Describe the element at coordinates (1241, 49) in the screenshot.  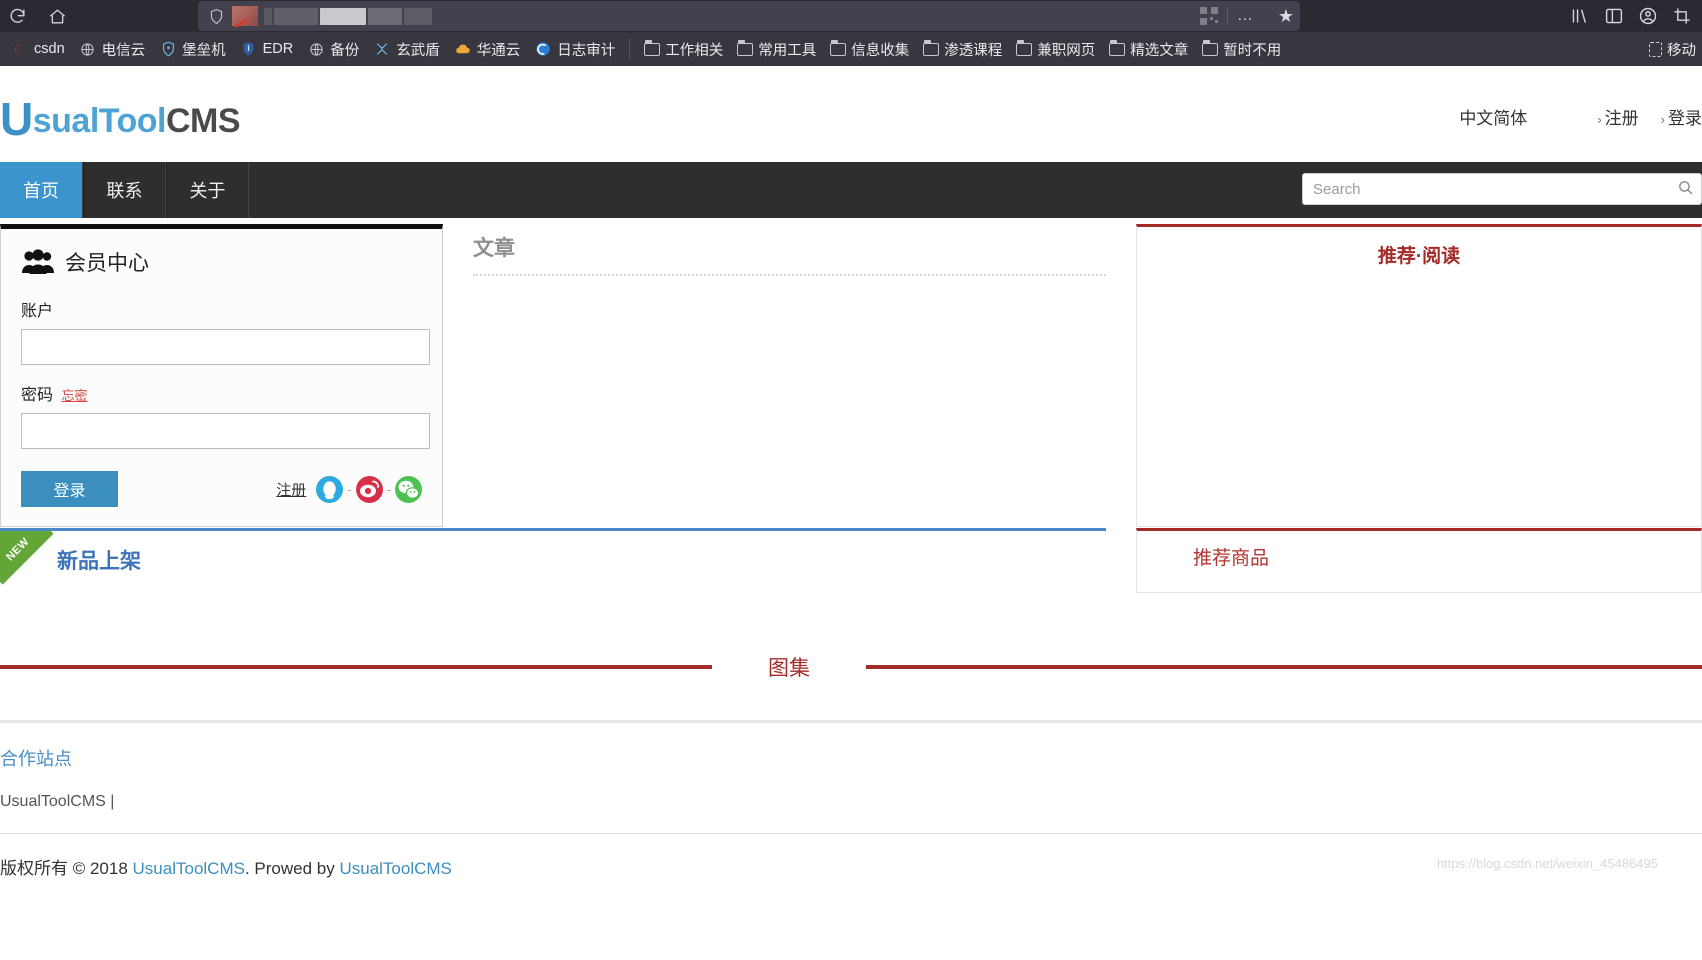
I see `bookmark-folder: 暂时不用` at that location.